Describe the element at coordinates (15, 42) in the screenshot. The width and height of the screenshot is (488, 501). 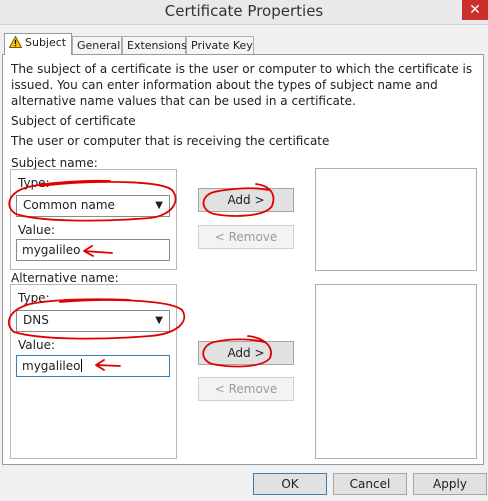
I see `warning-icon` at that location.